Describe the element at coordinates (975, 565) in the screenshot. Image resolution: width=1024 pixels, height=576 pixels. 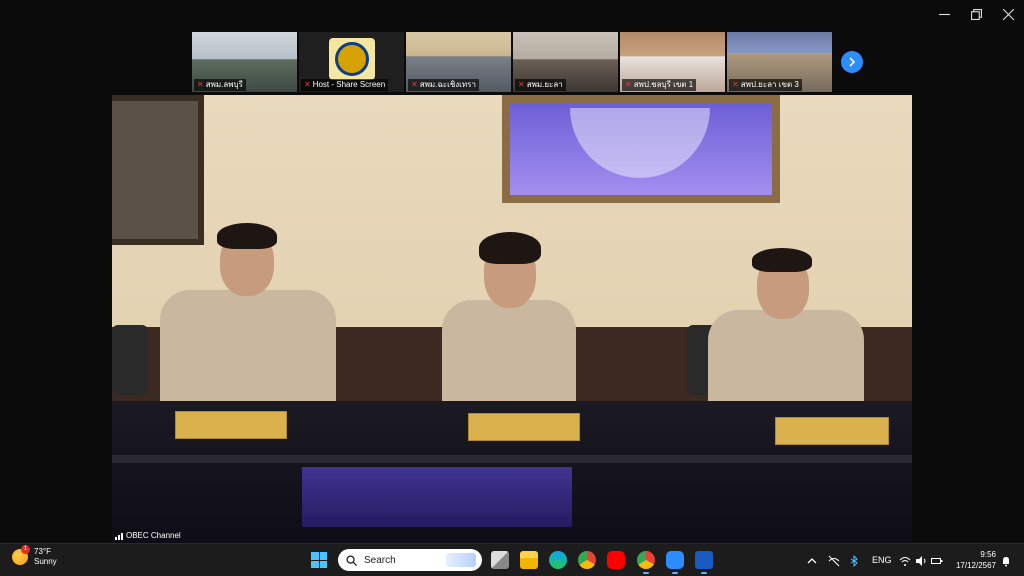
I see `clock-date: 17/12/2567` at that location.